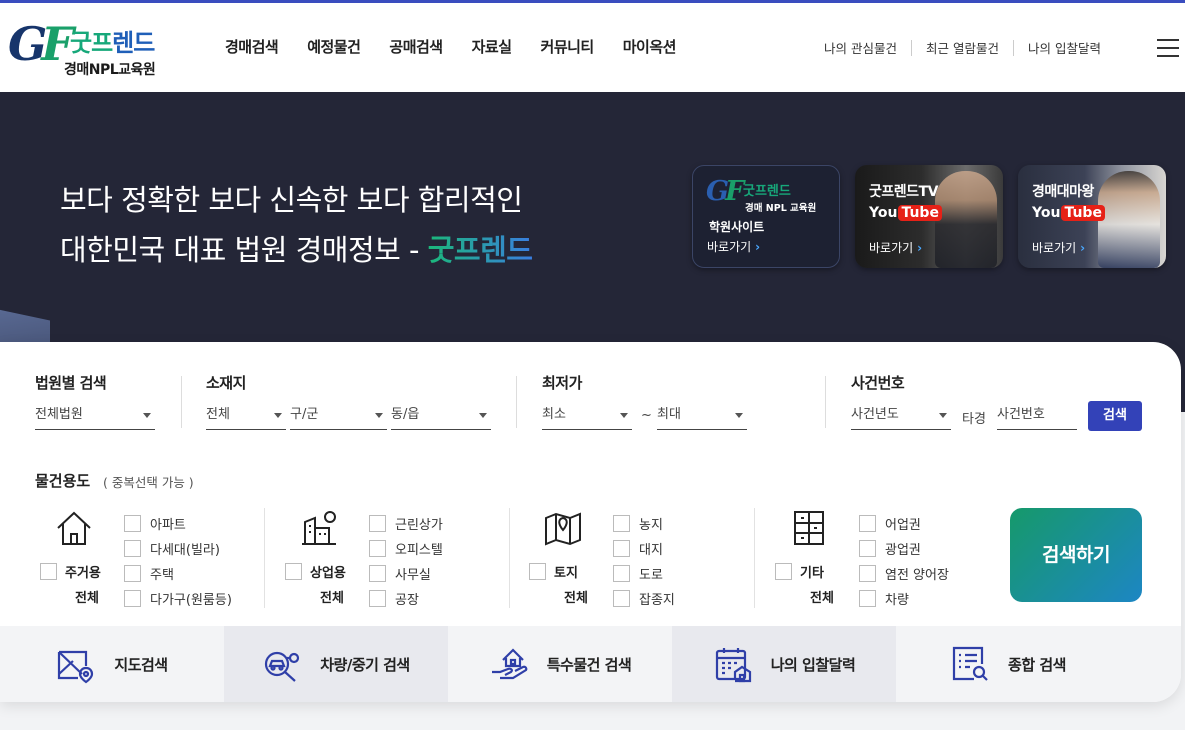 The height and width of the screenshot is (730, 1185). I want to click on gugun-select: 구/군, so click(338, 415).